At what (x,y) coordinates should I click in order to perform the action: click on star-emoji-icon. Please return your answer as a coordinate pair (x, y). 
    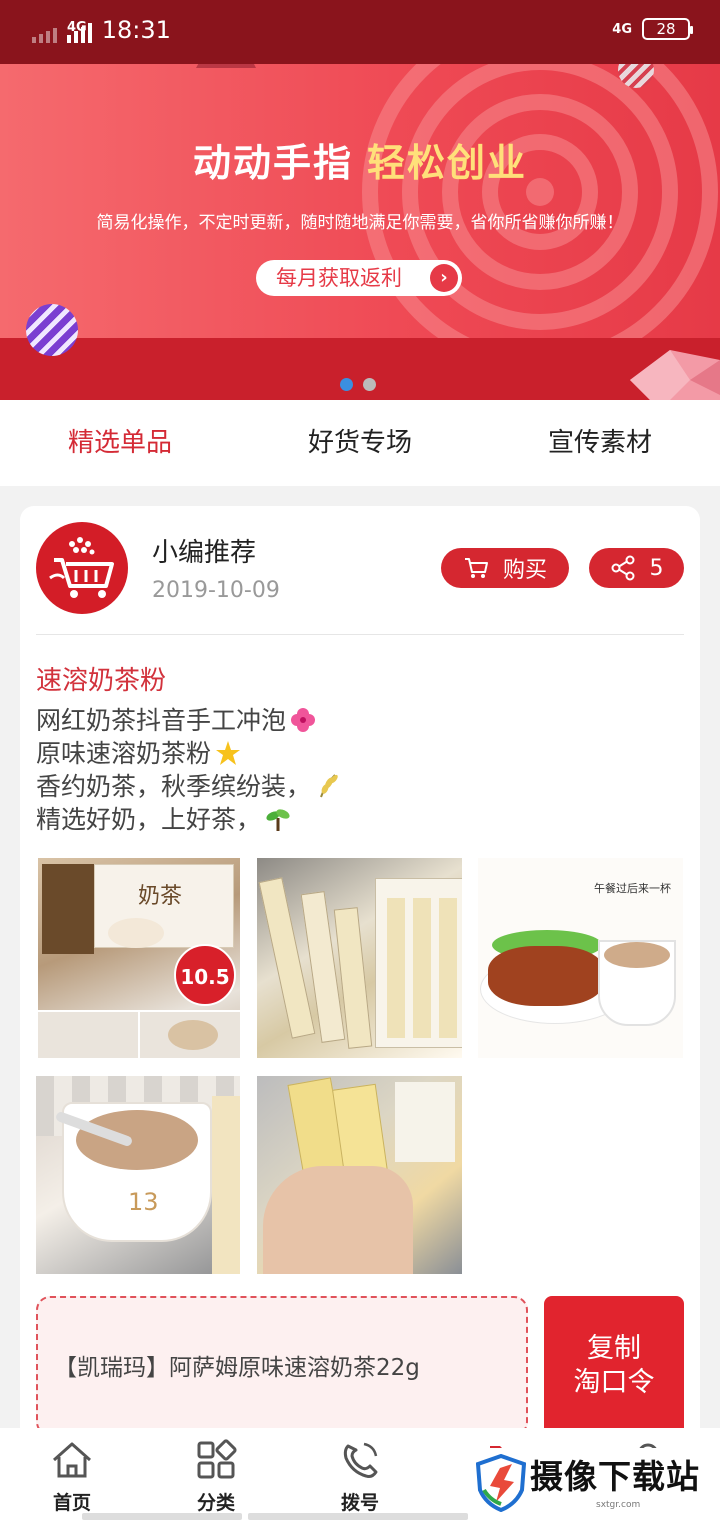
    Looking at the image, I should click on (228, 753).